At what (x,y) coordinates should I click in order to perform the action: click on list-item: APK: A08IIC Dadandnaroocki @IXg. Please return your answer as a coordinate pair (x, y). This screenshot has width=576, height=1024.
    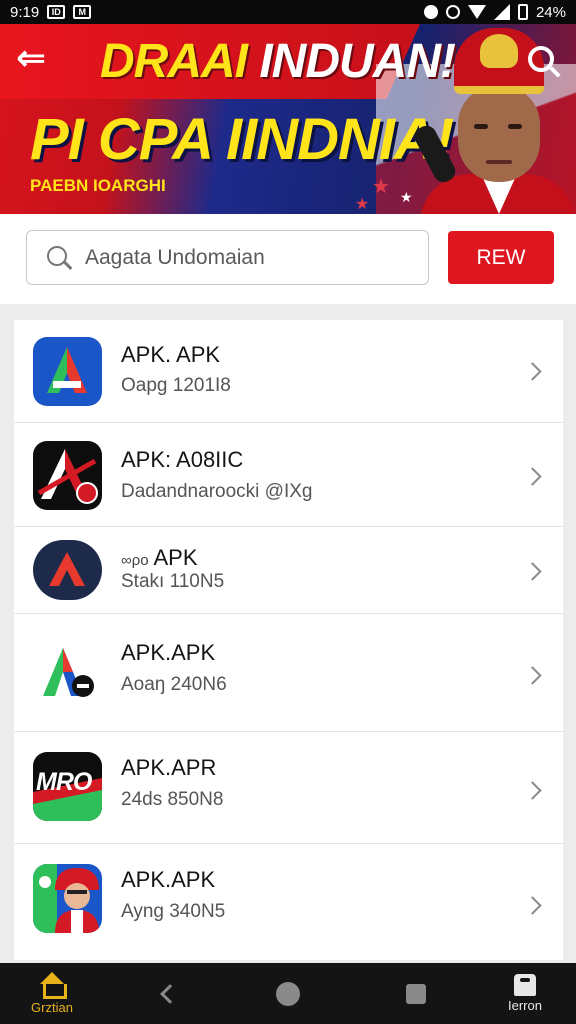
    Looking at the image, I should click on (288, 475).